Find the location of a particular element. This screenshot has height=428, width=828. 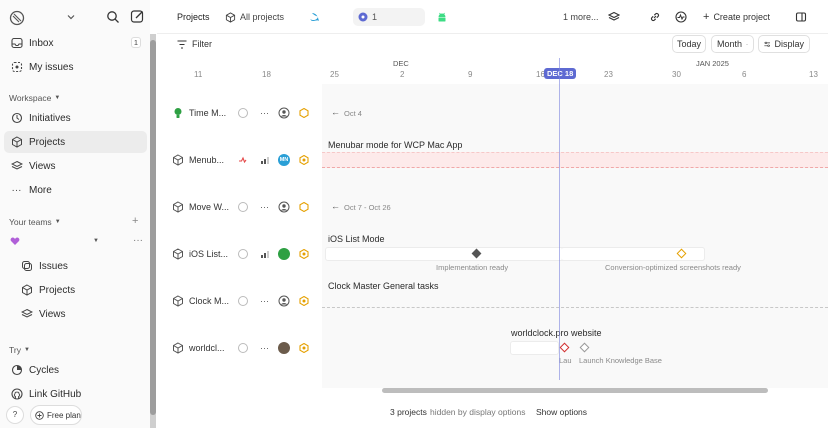

workspace-section-header: Workspace ▼ is located at coordinates (34, 98).